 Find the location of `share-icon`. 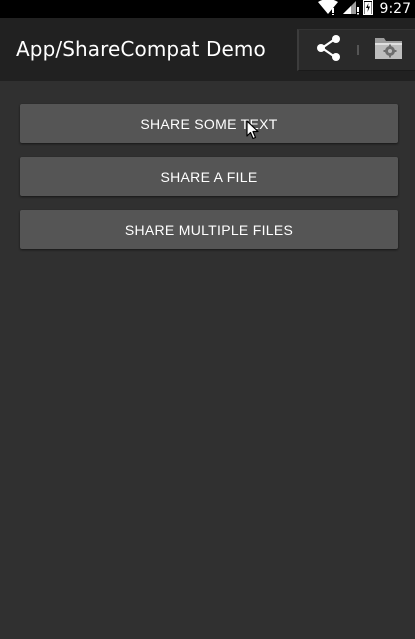

share-icon is located at coordinates (329, 50).